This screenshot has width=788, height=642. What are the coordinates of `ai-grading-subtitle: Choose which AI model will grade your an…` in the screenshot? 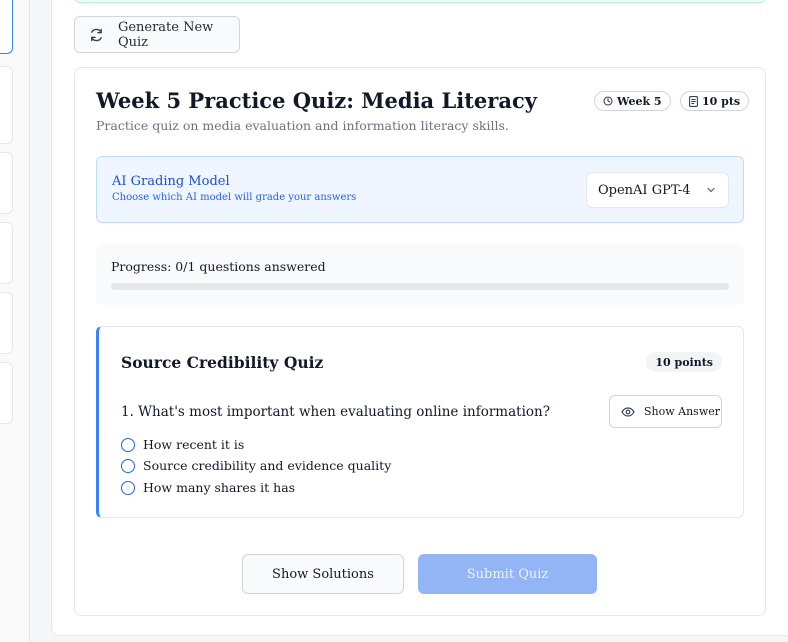 It's located at (234, 197).